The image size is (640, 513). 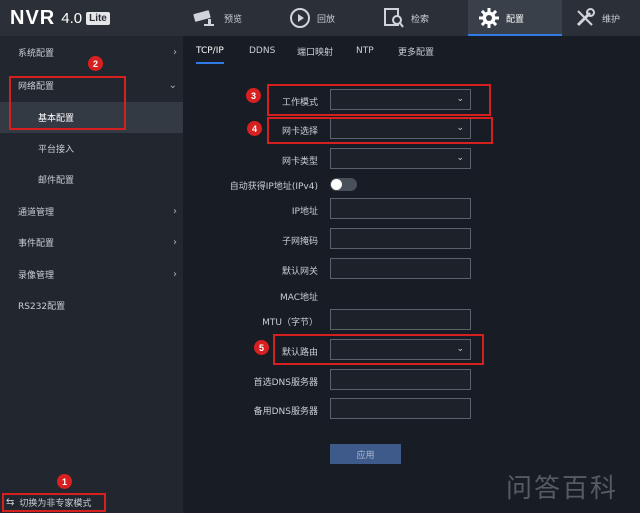 What do you see at coordinates (343, 184) in the screenshot?
I see `dhcp-toggle` at bounding box center [343, 184].